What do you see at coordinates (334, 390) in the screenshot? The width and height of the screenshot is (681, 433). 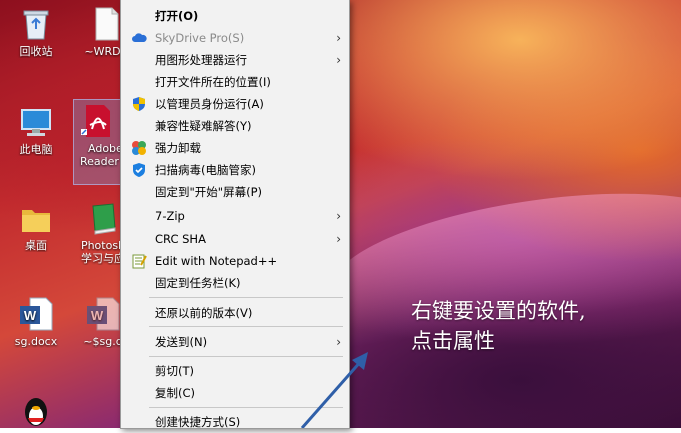 I see `annotation-arrow` at bounding box center [334, 390].